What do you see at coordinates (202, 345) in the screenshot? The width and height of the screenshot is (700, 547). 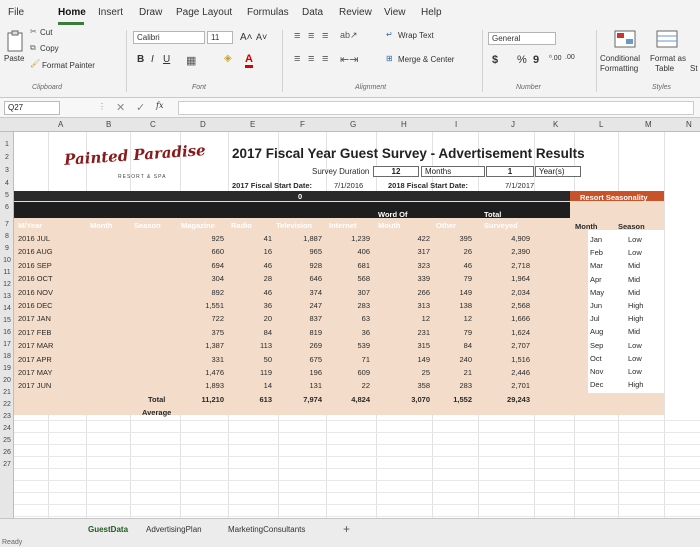 I see `row-magazine: 1,387` at bounding box center [202, 345].